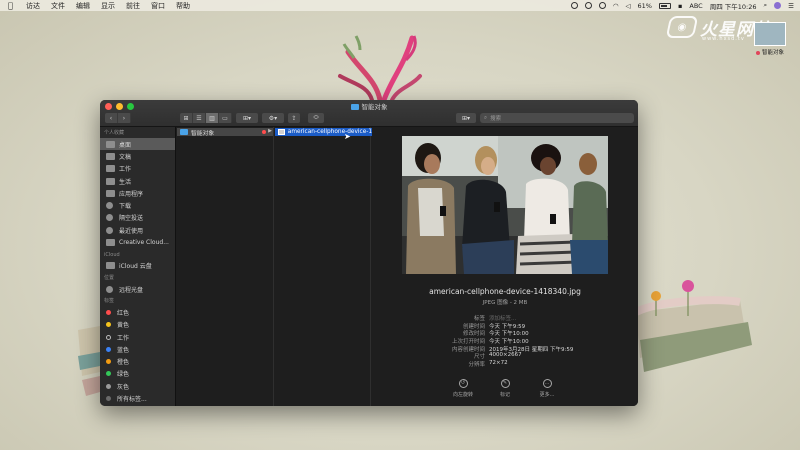 The height and width of the screenshot is (450, 800). Describe the element at coordinates (225, 118) in the screenshot. I see `gallery-view-button: ▭` at that location.